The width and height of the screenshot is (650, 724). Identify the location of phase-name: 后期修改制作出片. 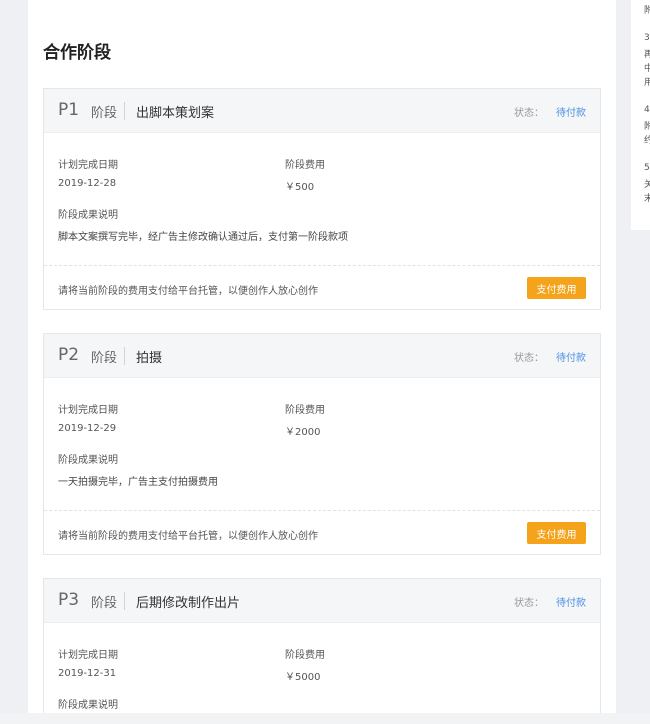
(188, 603).